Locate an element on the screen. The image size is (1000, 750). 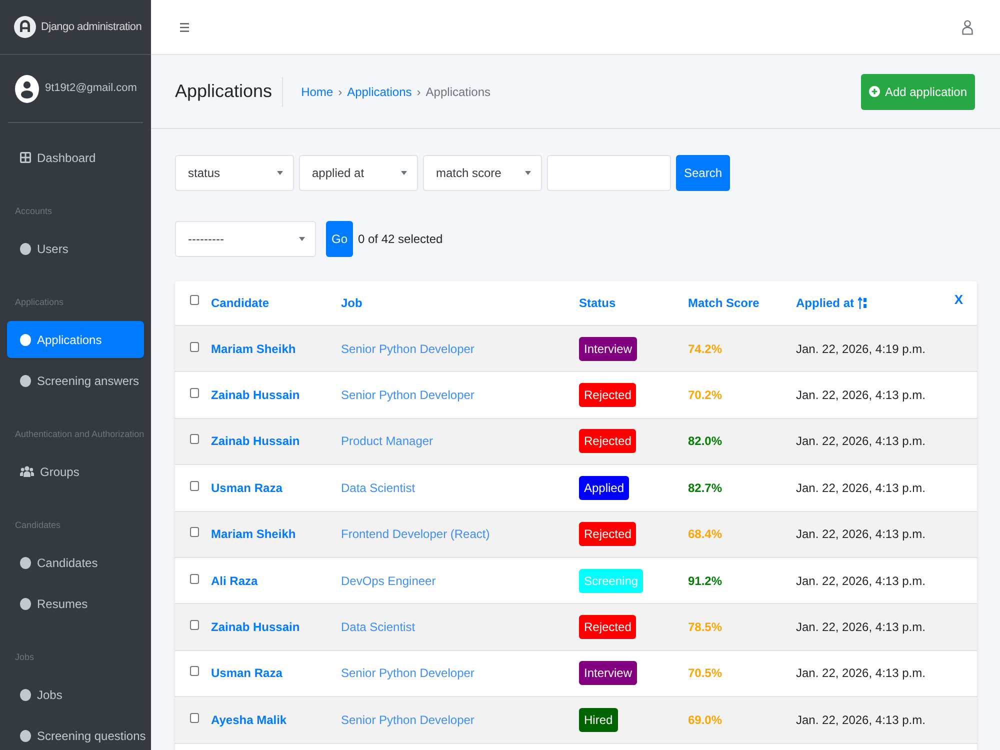
job-link: DevOps Engineer is located at coordinates (388, 581).